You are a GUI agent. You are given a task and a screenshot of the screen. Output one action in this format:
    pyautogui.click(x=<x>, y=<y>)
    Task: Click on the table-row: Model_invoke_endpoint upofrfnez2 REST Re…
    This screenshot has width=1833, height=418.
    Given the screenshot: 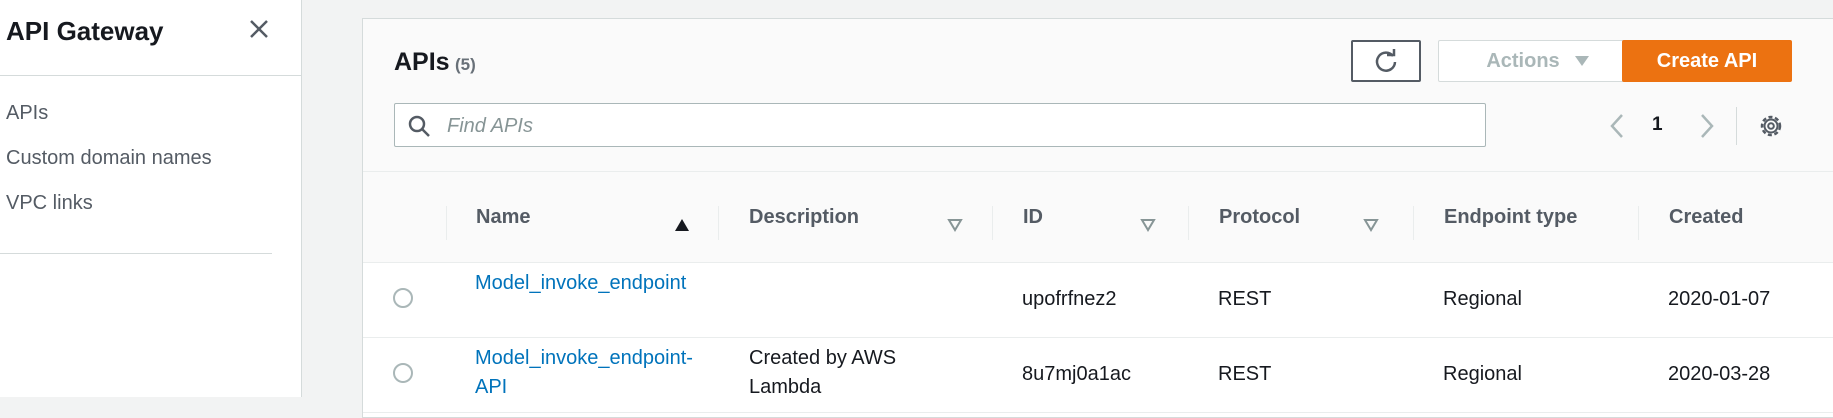 What is the action you would take?
    pyautogui.click(x=1098, y=300)
    